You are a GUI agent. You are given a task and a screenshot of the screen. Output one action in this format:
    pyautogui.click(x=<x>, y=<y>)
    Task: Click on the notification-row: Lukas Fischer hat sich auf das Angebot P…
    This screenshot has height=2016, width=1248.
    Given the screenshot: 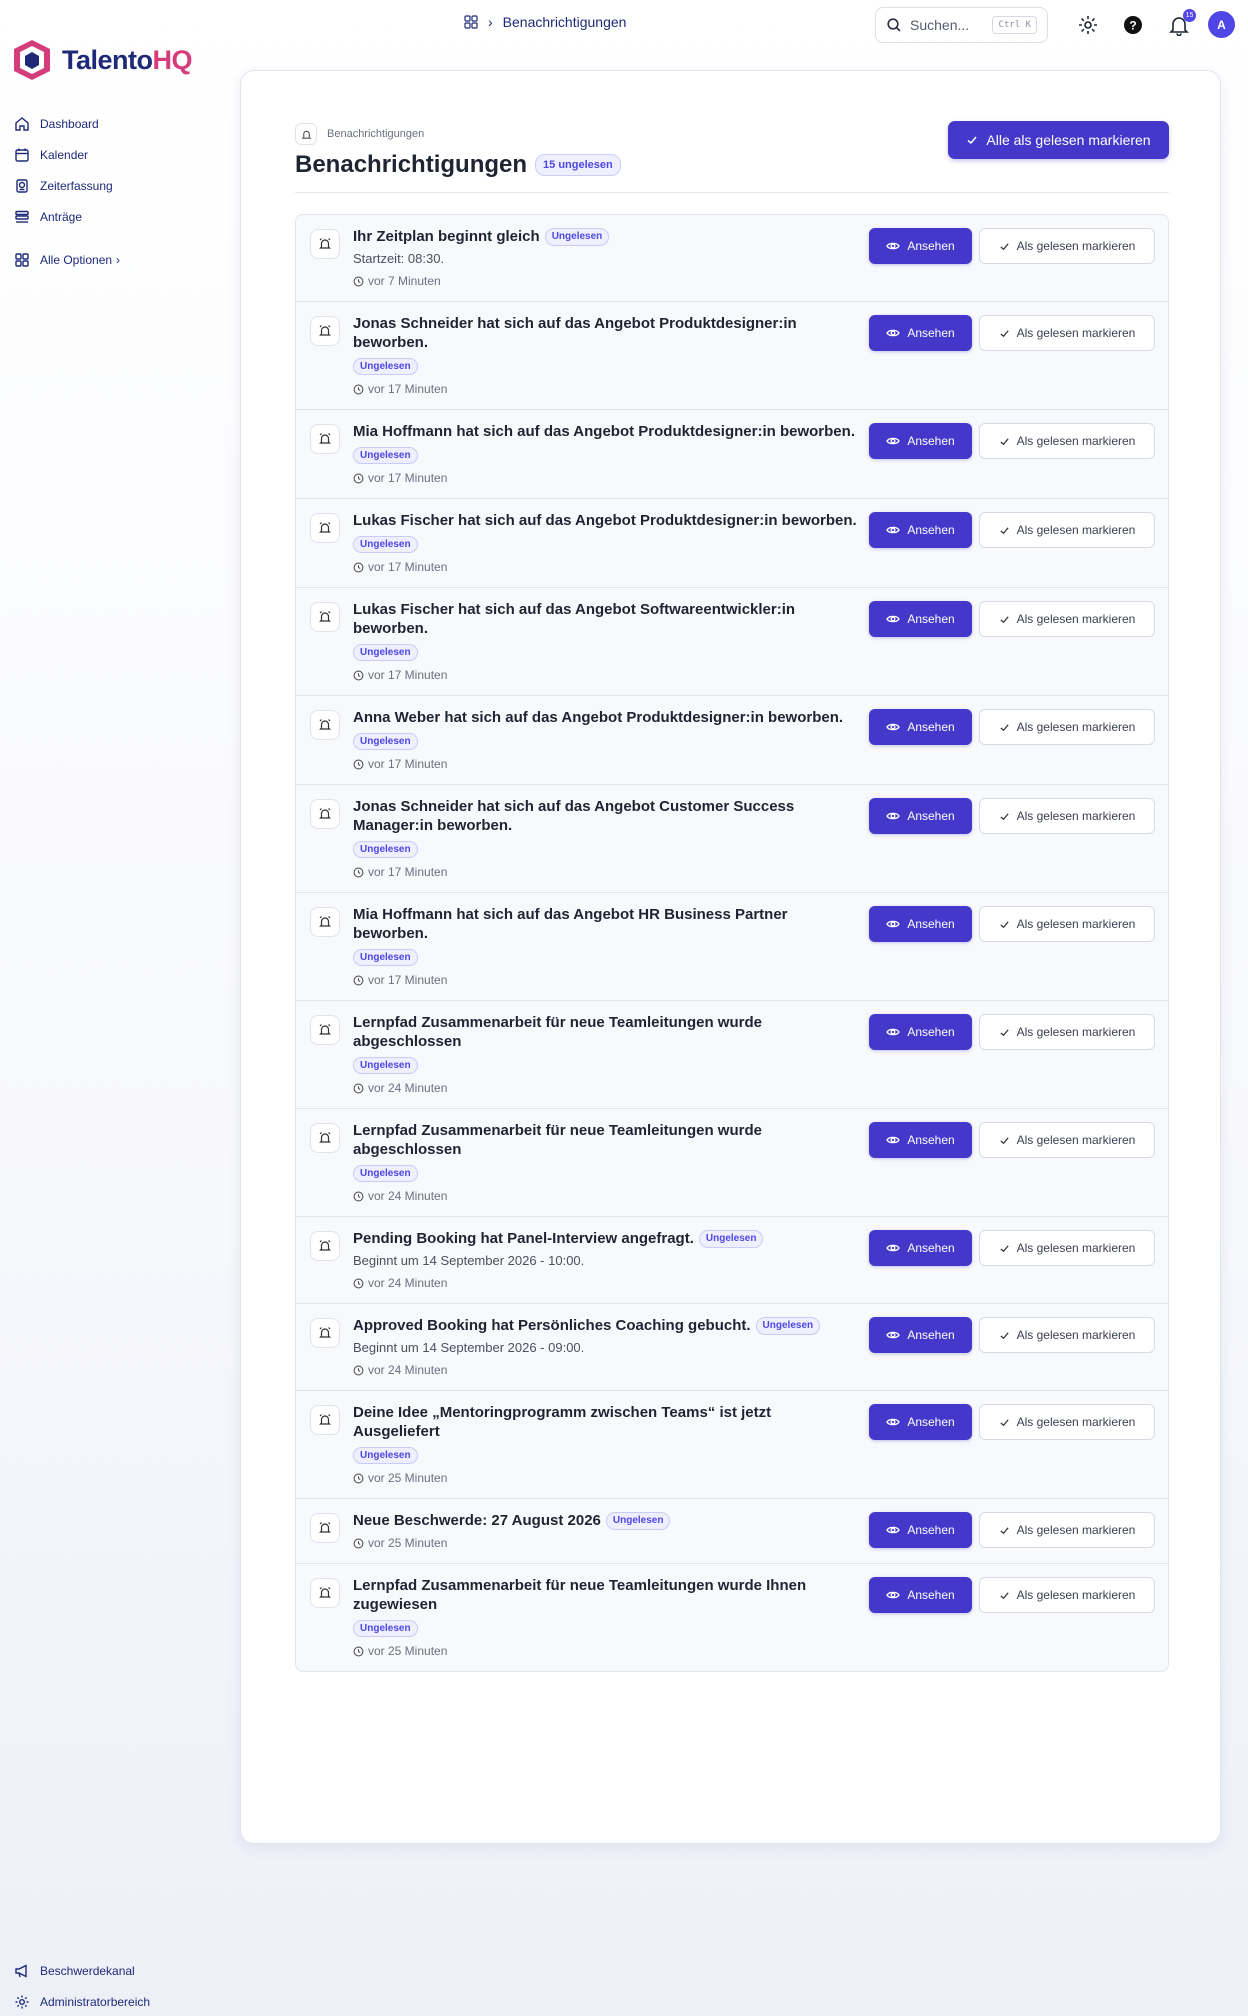 What is the action you would take?
    pyautogui.click(x=732, y=544)
    